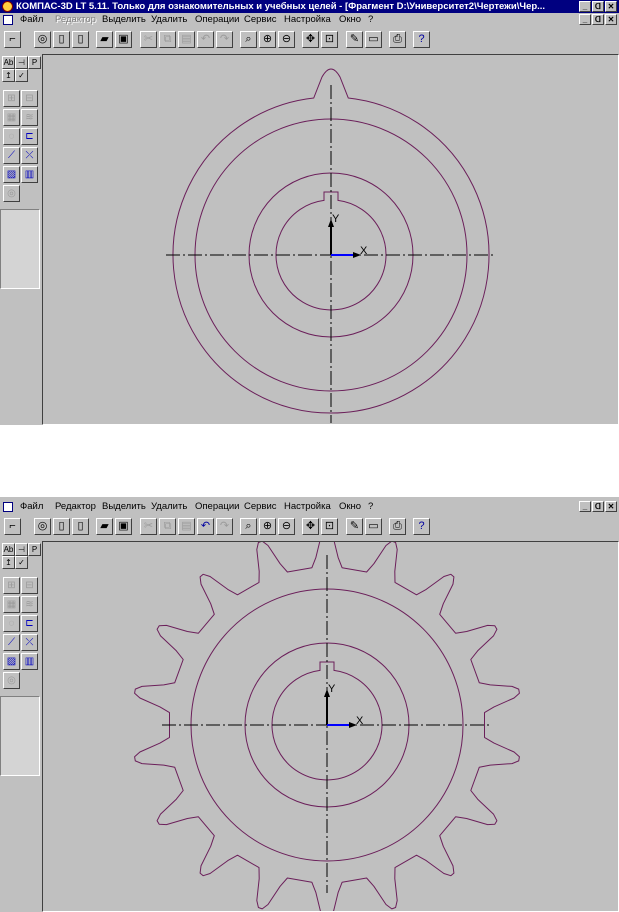 The width and height of the screenshot is (619, 912). I want to click on maximize-button: ᗡ, so click(598, 6).